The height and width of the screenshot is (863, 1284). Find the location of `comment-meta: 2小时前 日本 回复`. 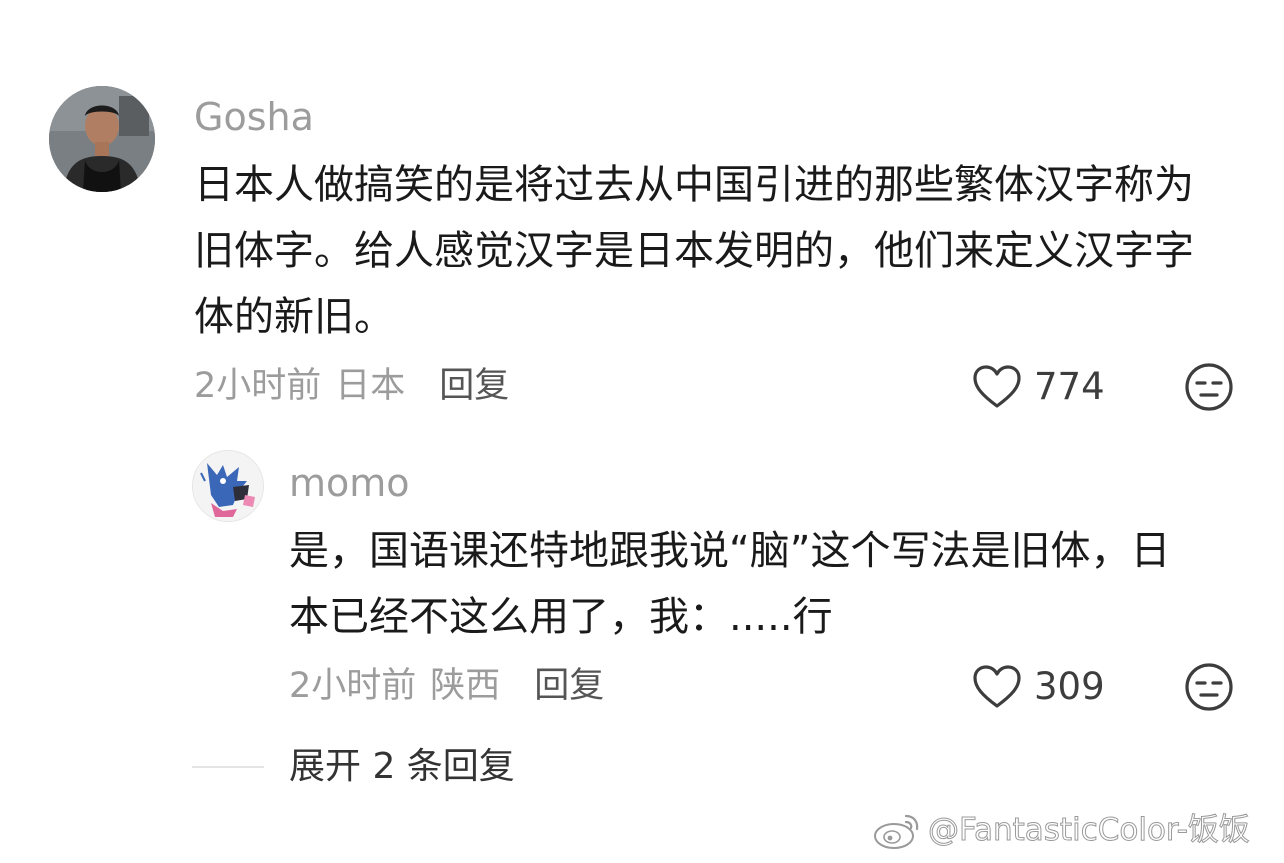

comment-meta: 2小时前 日本 回复 is located at coordinates (351, 386).